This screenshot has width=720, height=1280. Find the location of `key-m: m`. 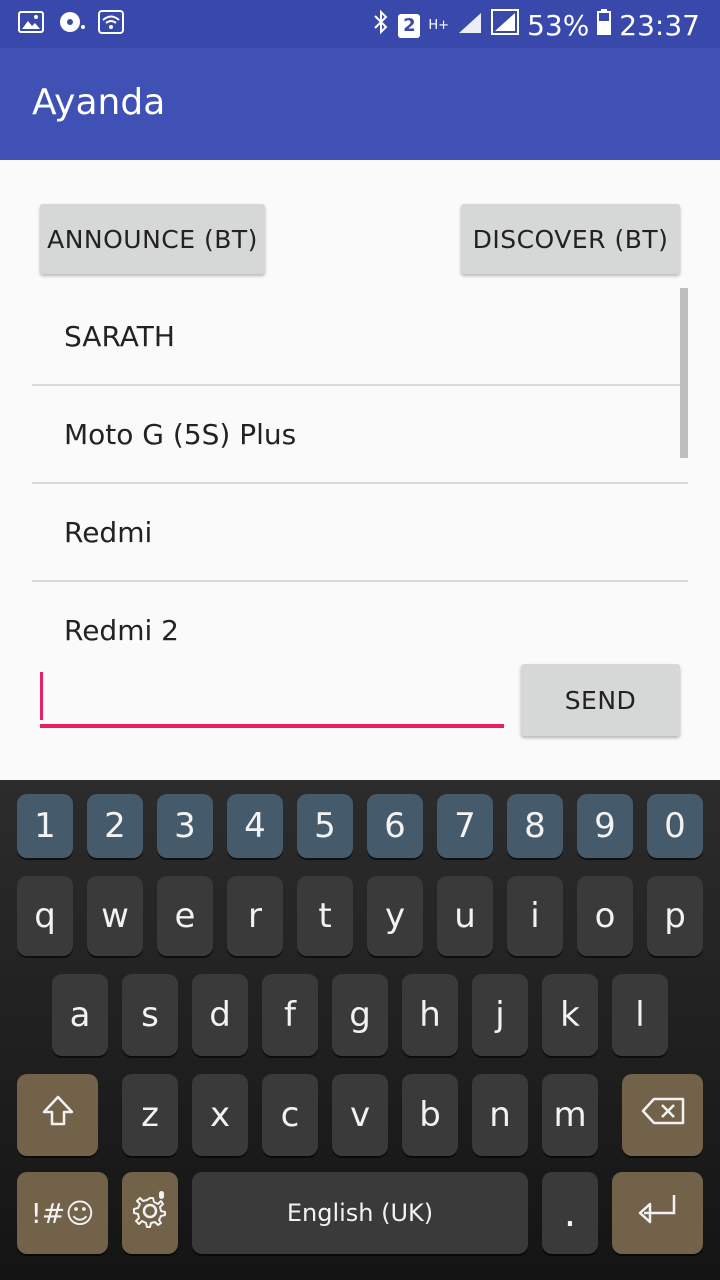

key-m: m is located at coordinates (570, 1115).